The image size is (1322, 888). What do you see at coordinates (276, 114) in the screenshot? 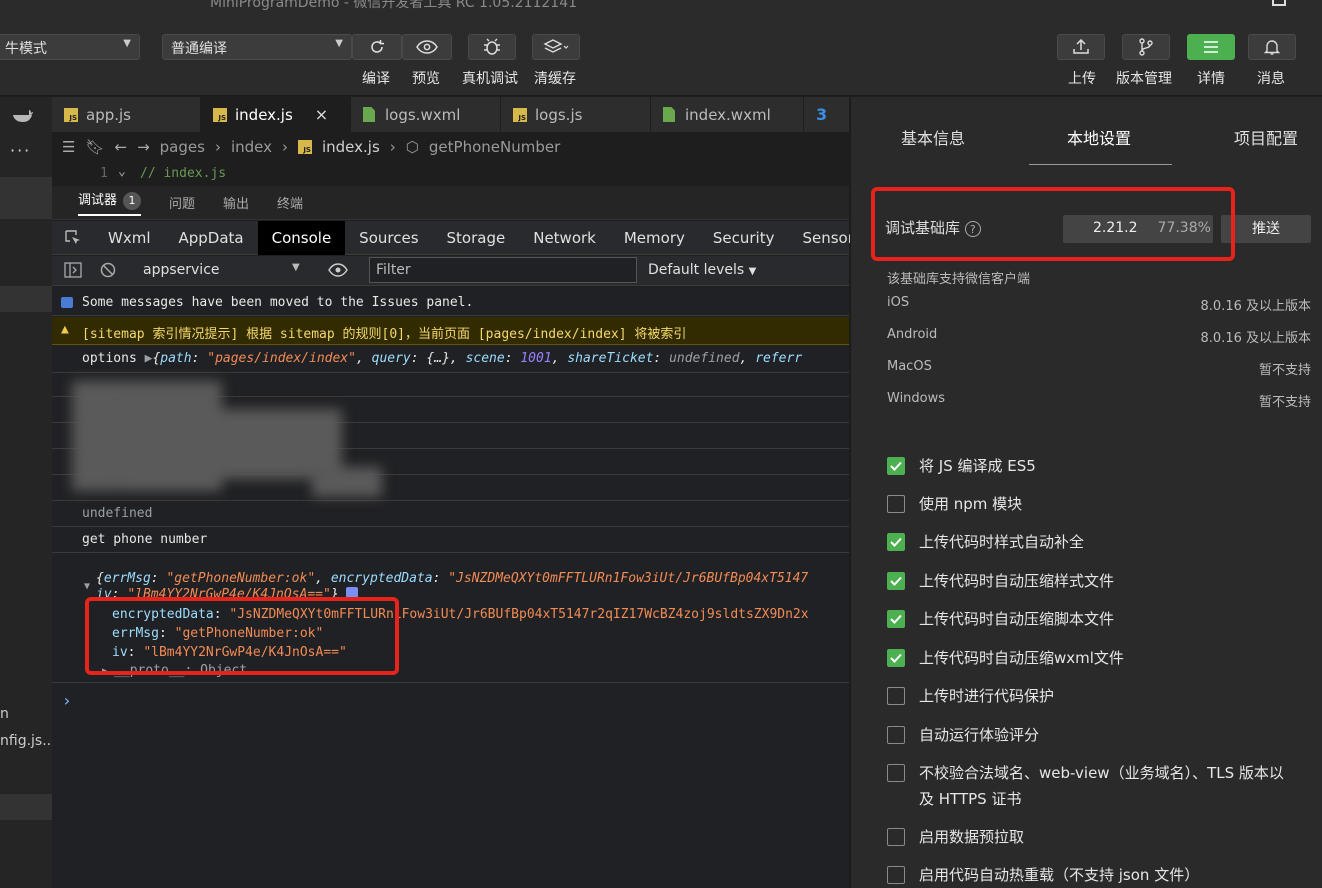
I see `tab-index-js: JS index.js ×` at bounding box center [276, 114].